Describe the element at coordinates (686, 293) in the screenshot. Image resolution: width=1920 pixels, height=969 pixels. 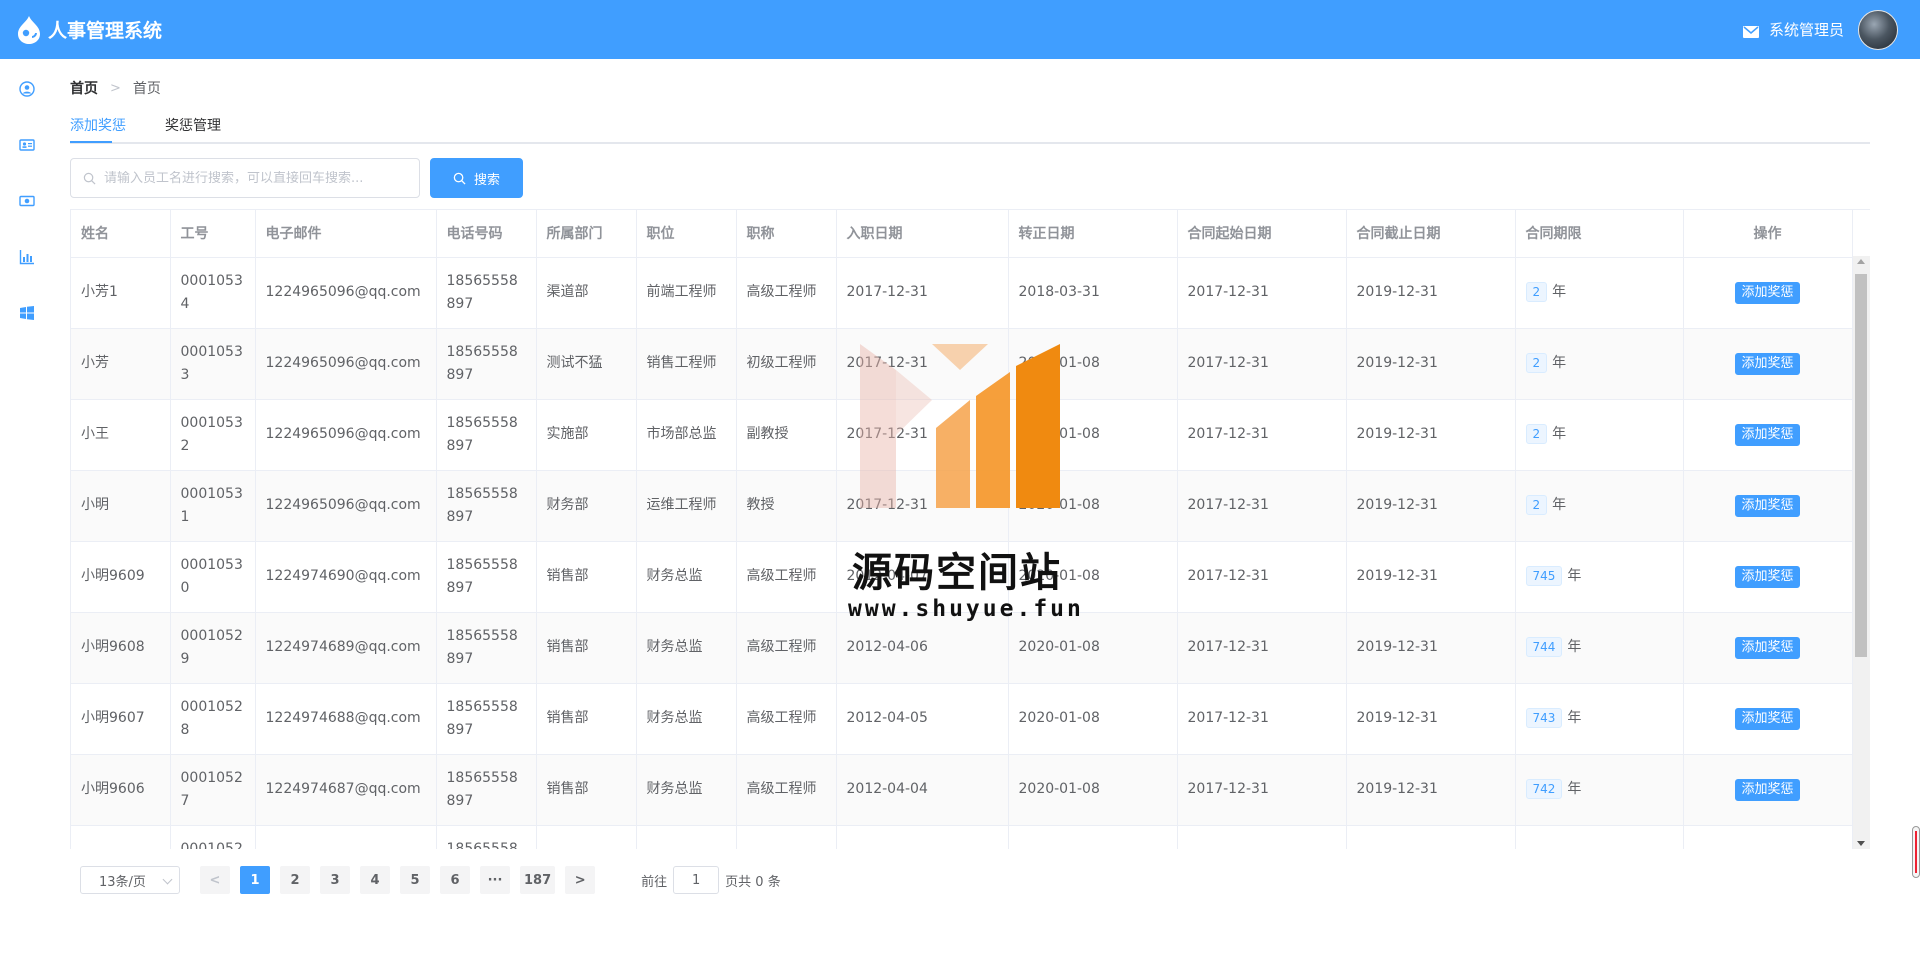
I see `cell-position: 前端工程师` at that location.